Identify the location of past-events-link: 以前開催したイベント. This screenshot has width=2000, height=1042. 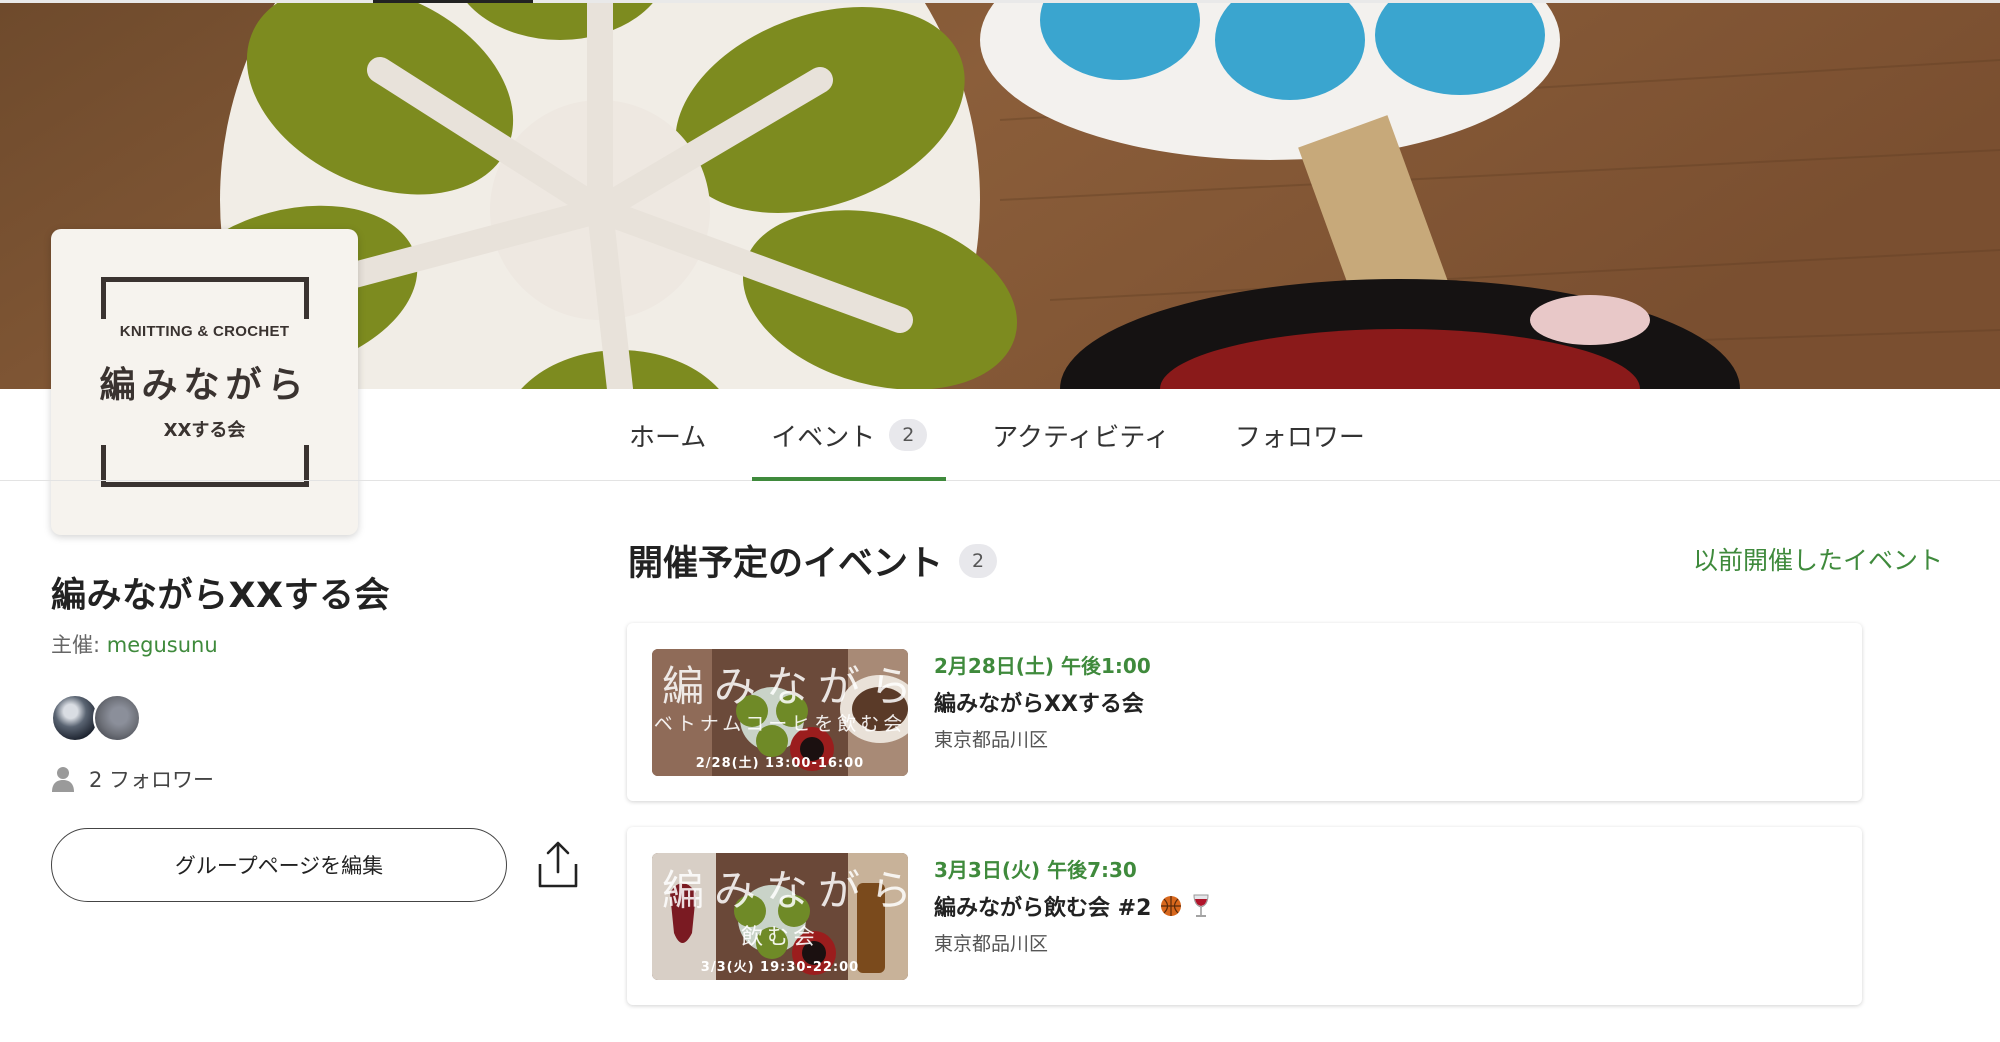
(1818, 559).